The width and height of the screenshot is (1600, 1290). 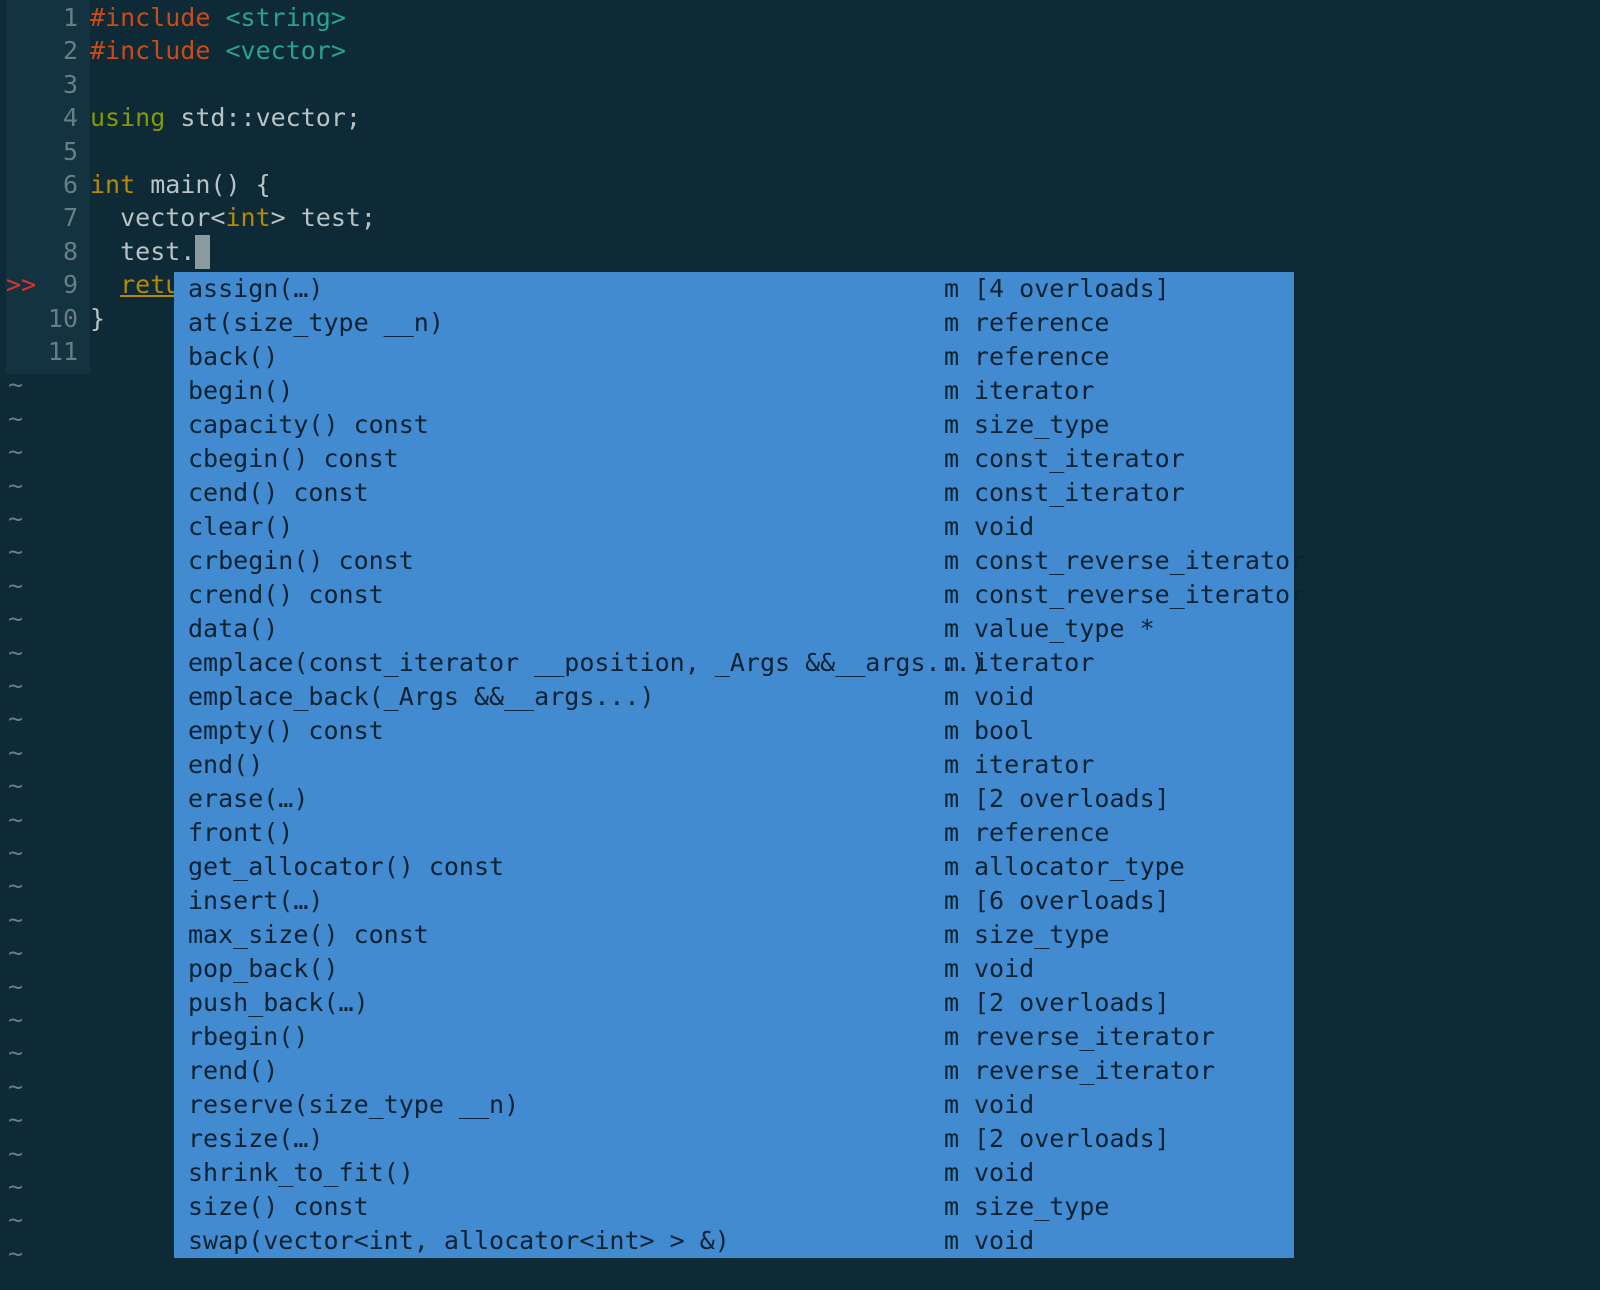 What do you see at coordinates (1079, 866) in the screenshot?
I see `completion-item-type: allocator_type` at bounding box center [1079, 866].